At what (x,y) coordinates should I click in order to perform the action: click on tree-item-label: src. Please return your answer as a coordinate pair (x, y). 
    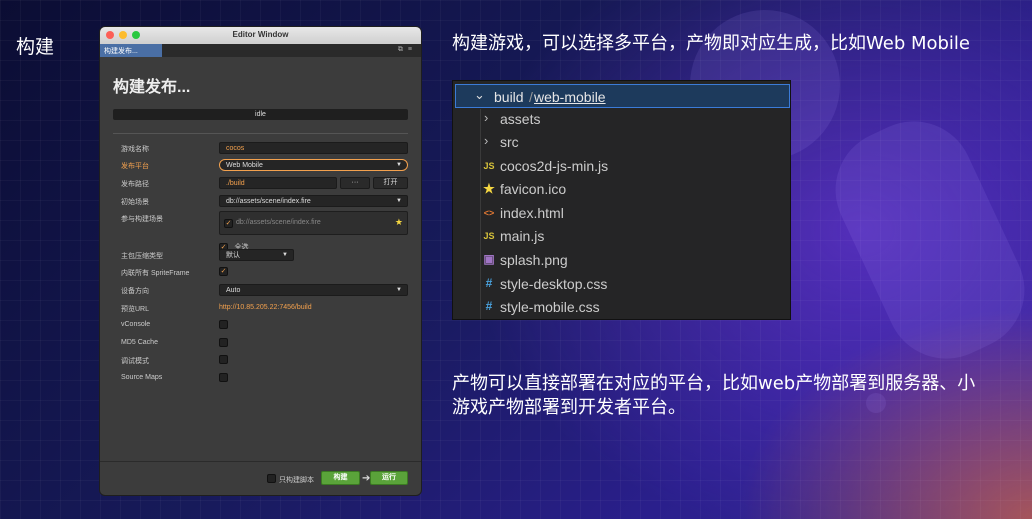
    Looking at the image, I should click on (509, 142).